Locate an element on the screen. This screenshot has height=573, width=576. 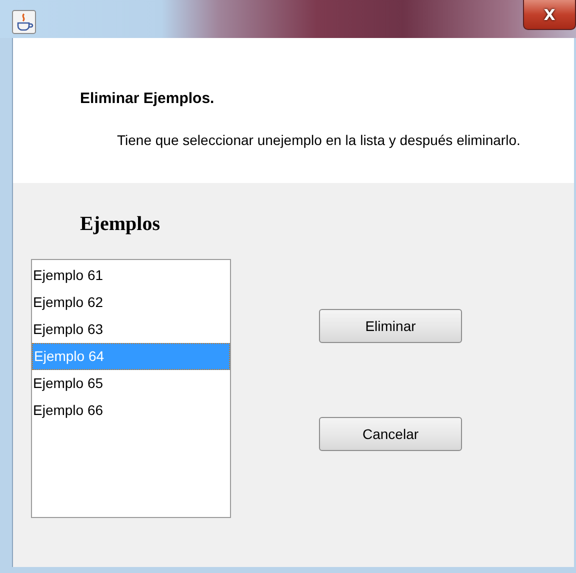
list-item: Ejemplo 66 is located at coordinates (131, 410).